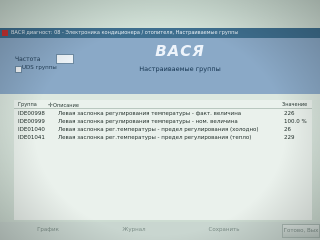 The image size is (320, 240). What do you see at coordinates (31, 114) in the screenshot?
I see `row-group: IDE00998` at bounding box center [31, 114].